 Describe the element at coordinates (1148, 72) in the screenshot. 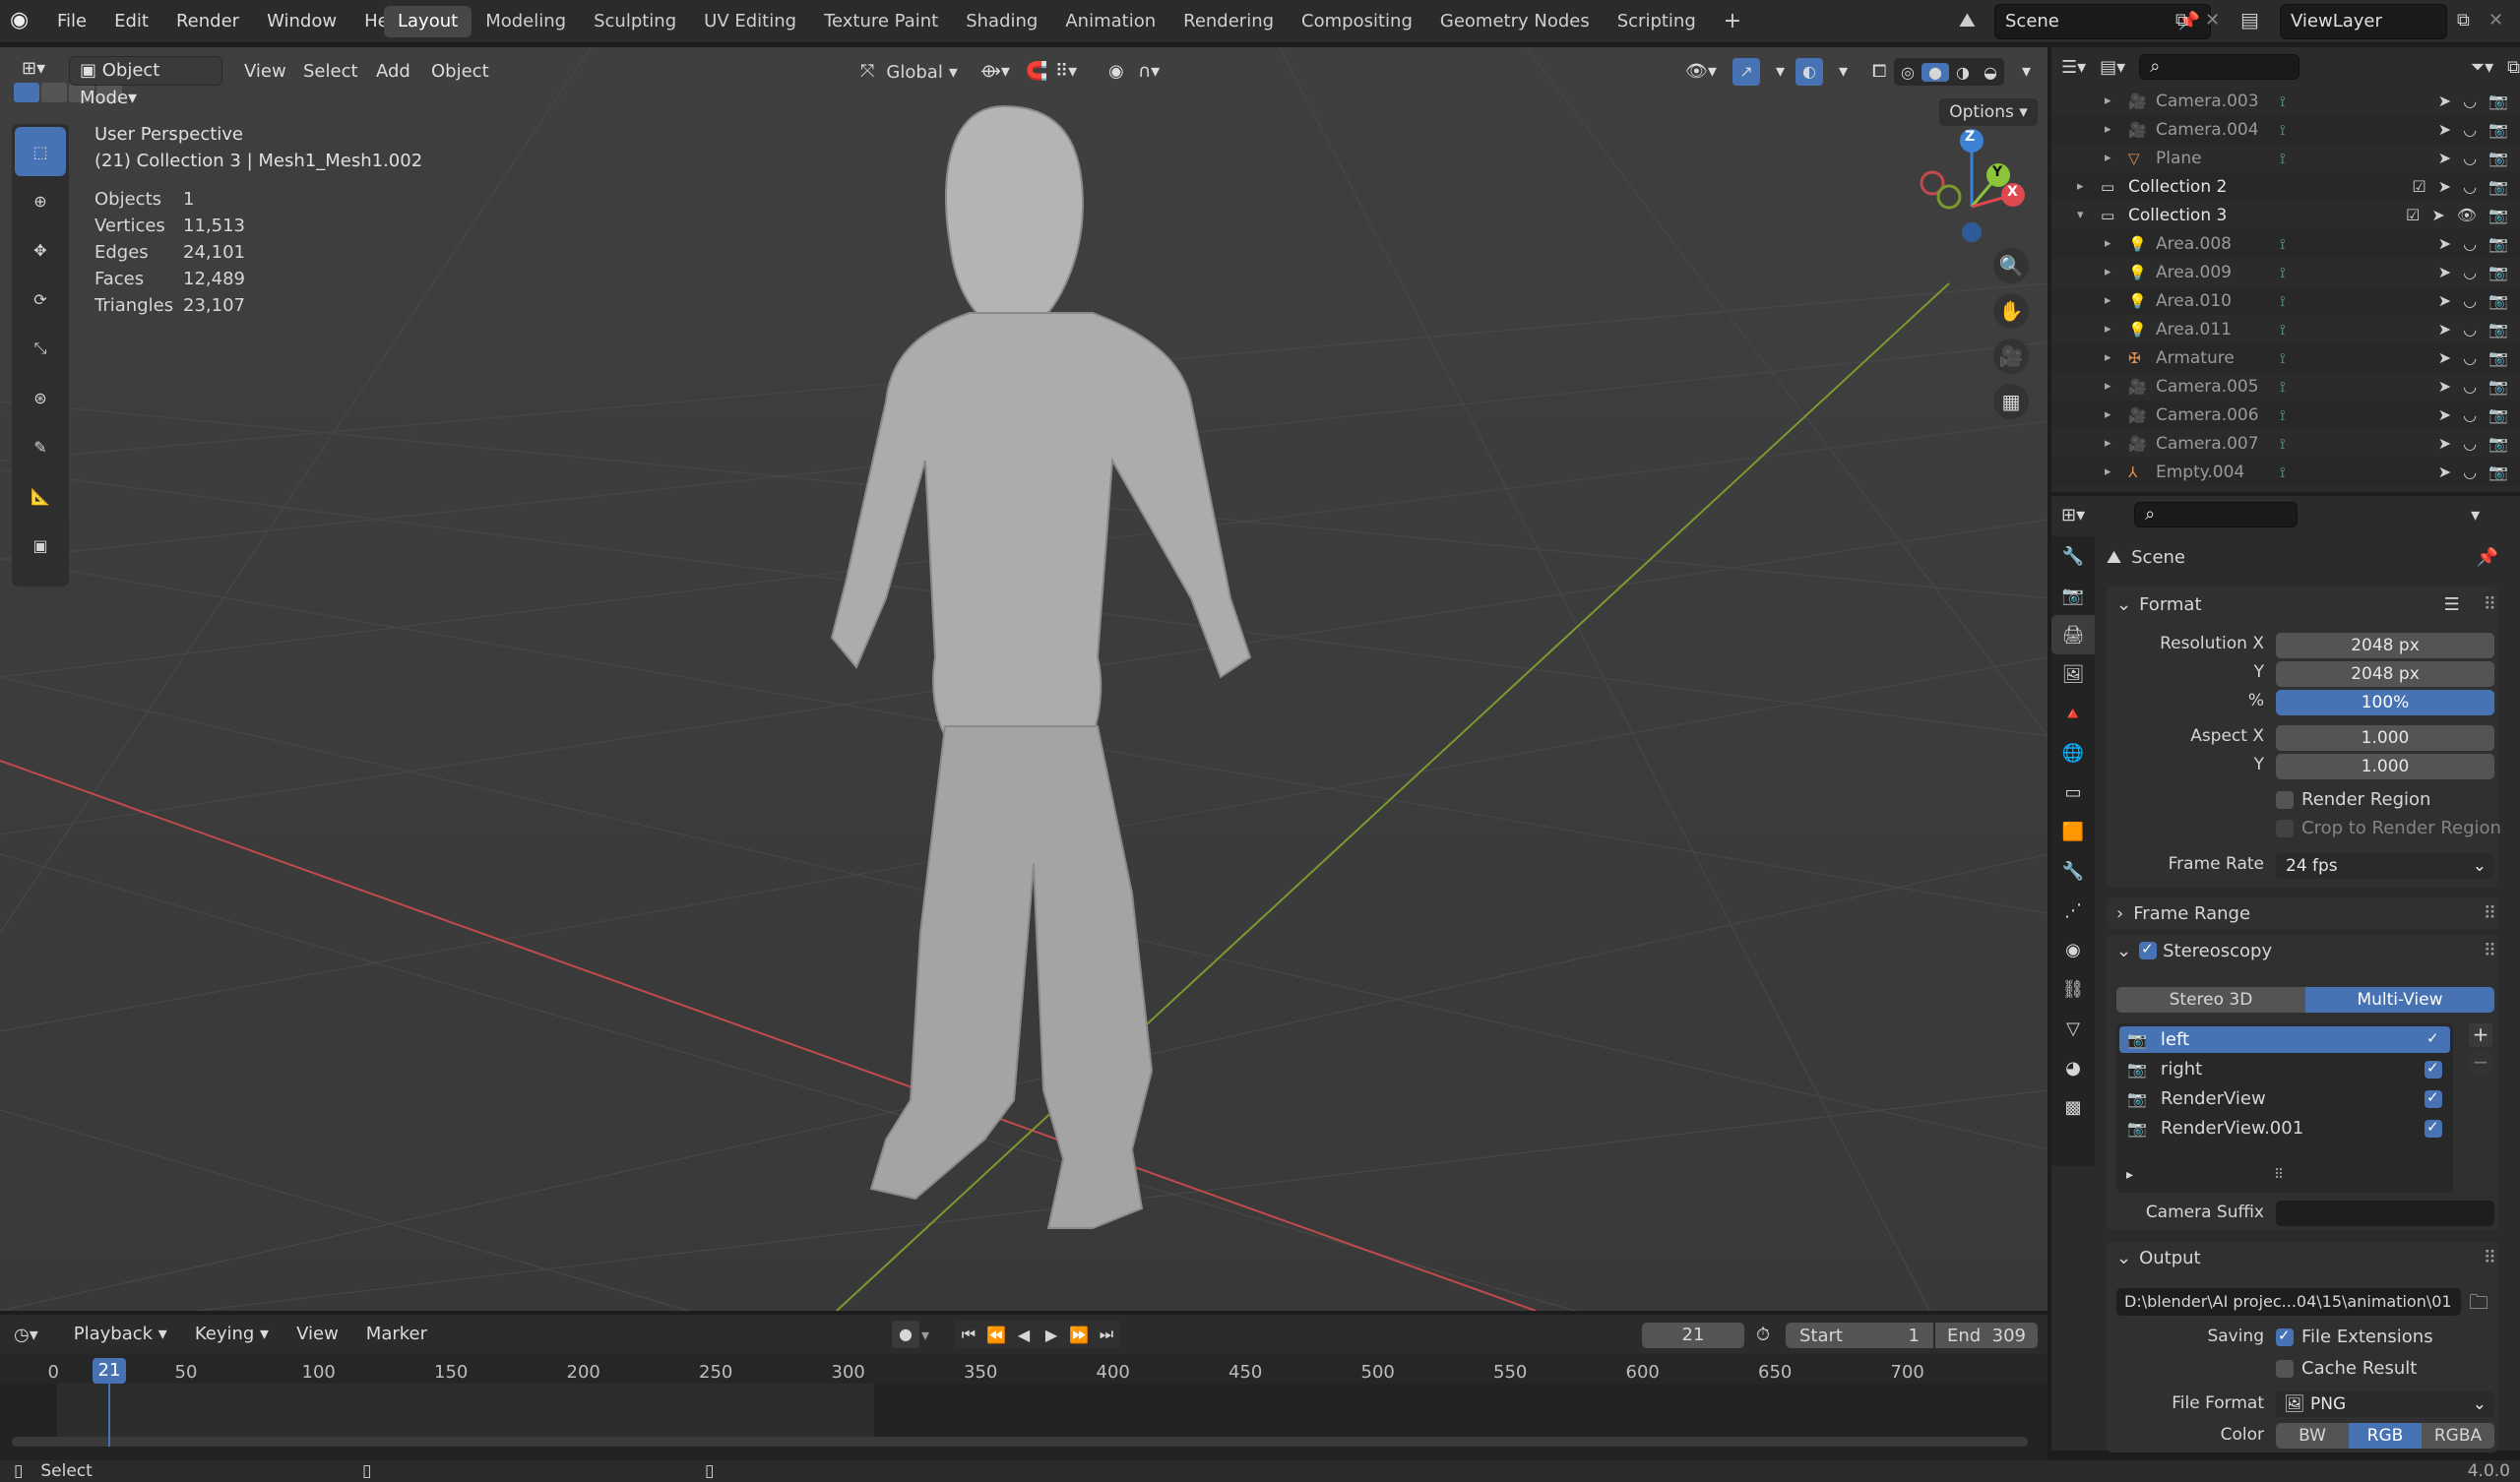

I see `falloff-icon: ∩▾` at that location.